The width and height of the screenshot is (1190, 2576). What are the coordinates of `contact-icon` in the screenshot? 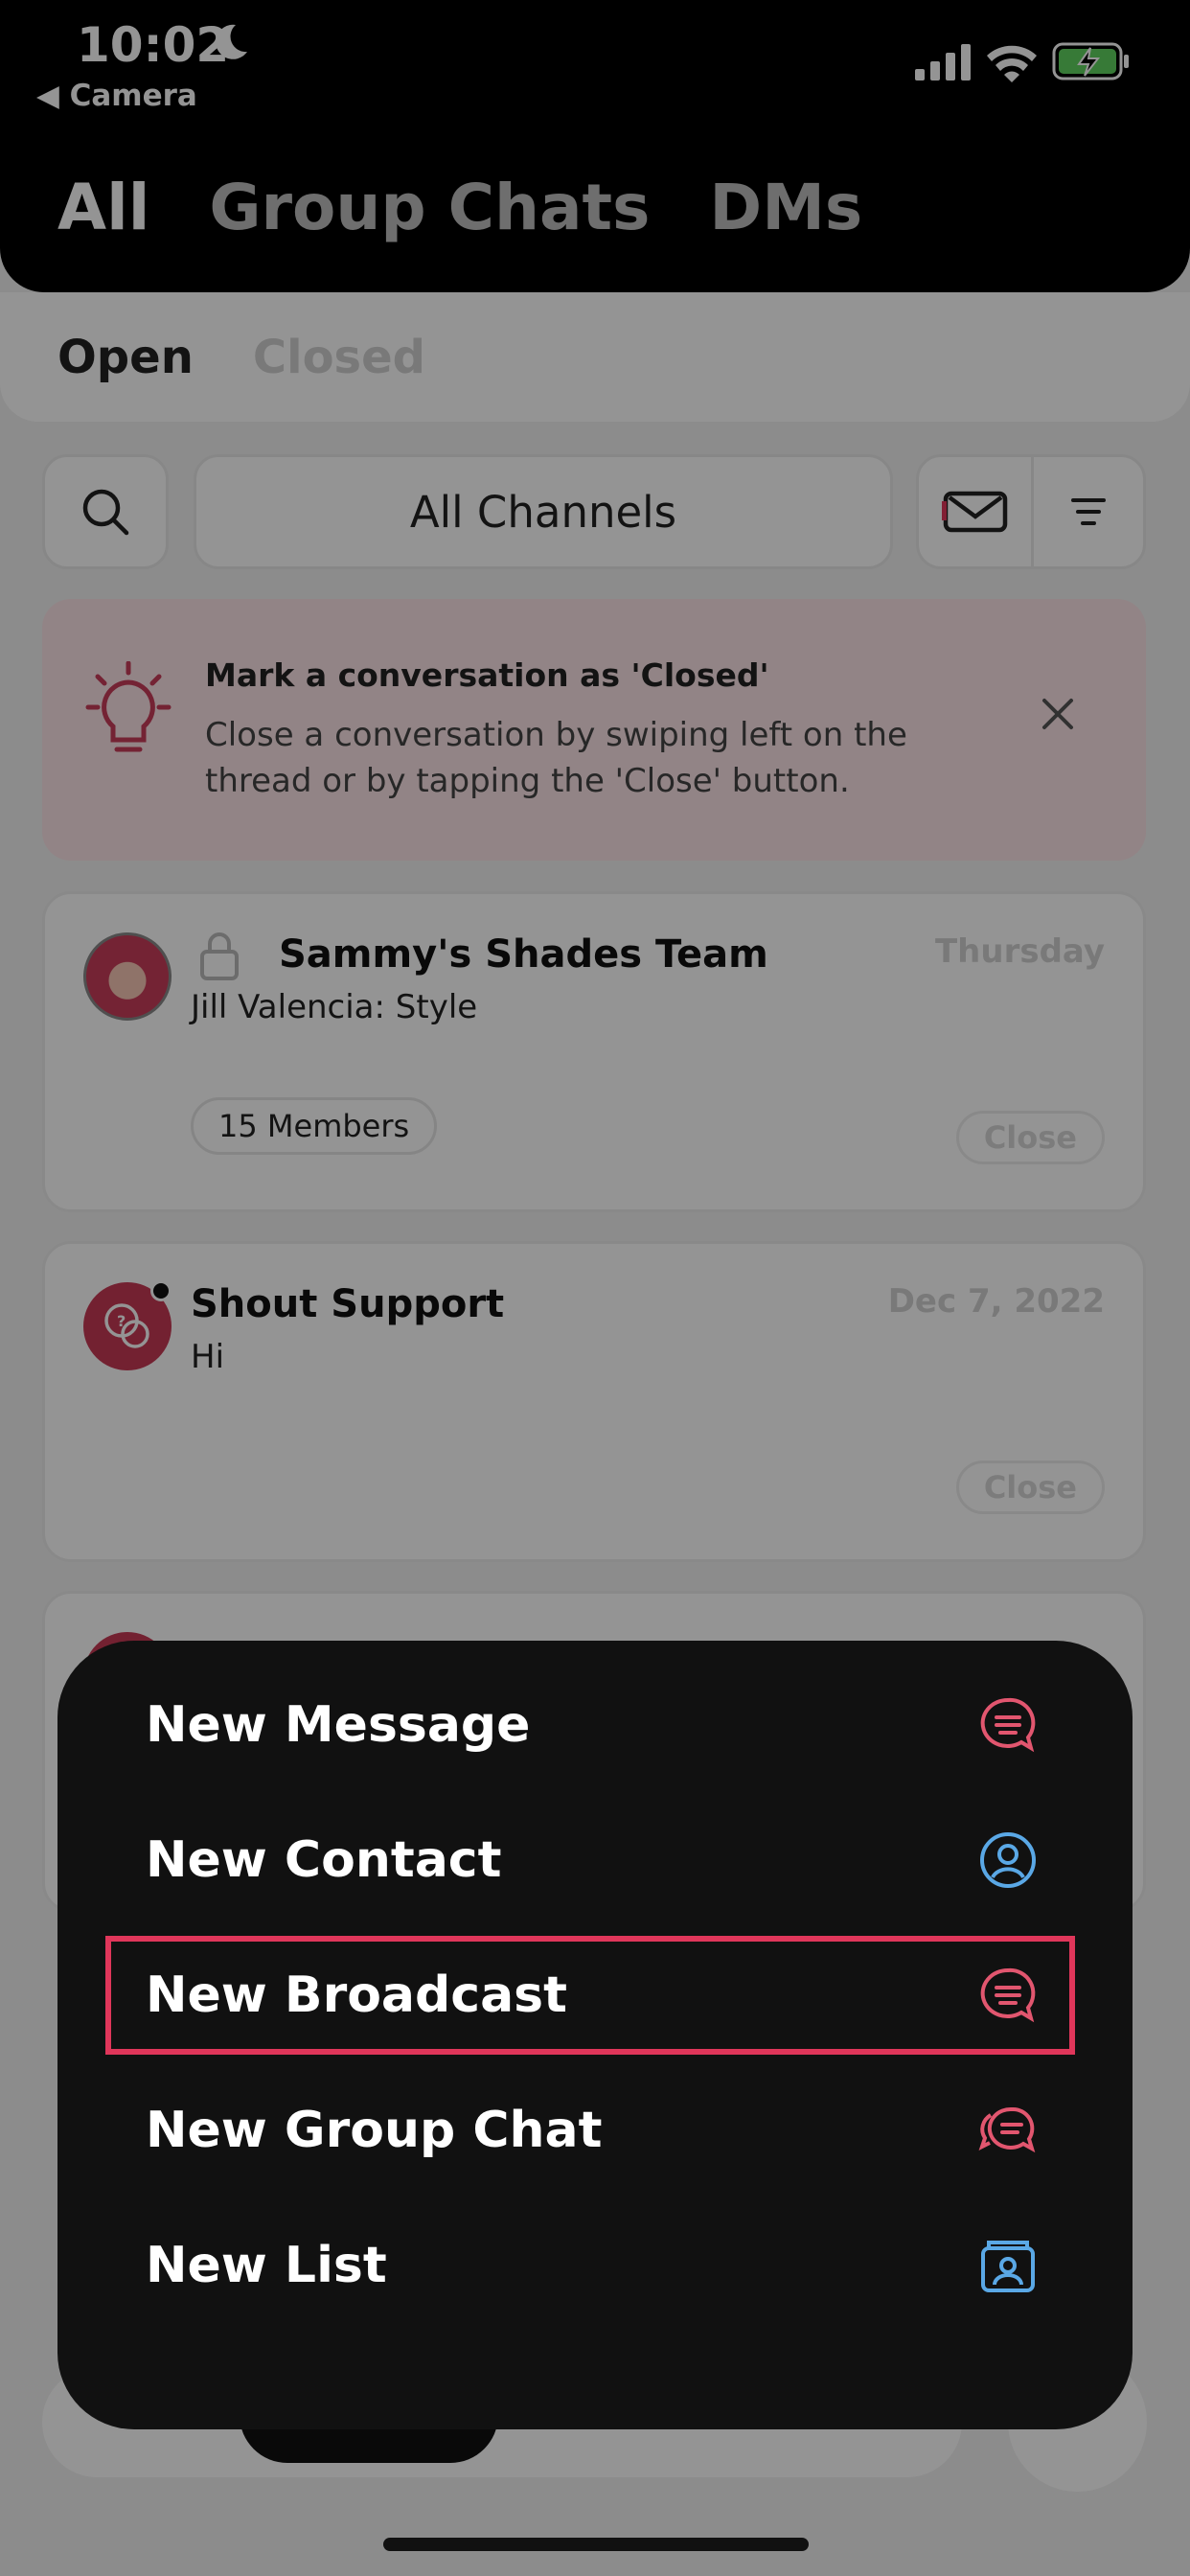 It's located at (1008, 1860).